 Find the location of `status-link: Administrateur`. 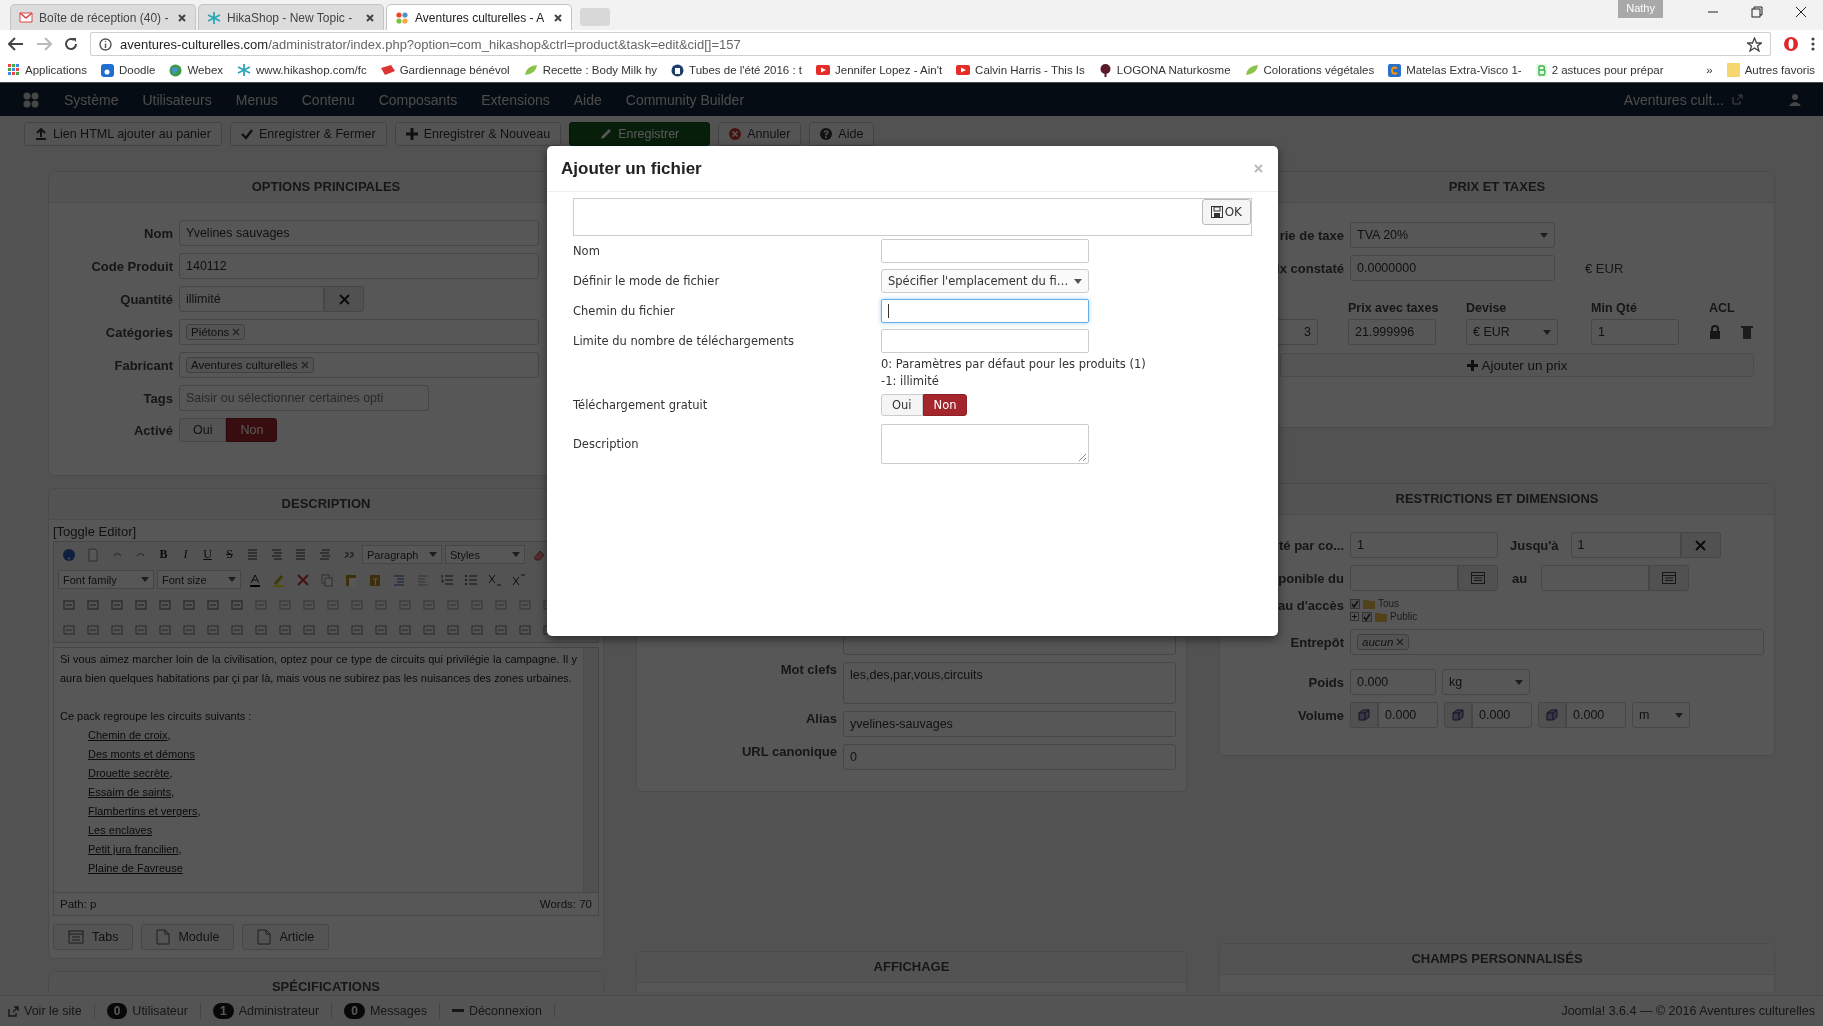

status-link: Administrateur is located at coordinates (279, 1011).